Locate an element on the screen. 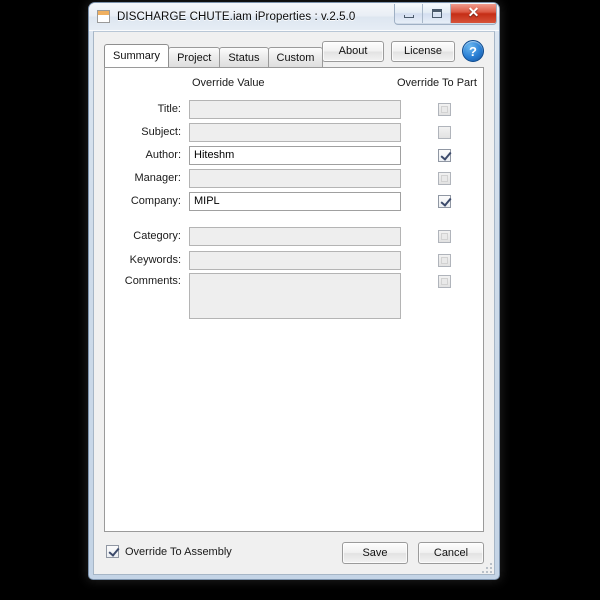 The image size is (600, 600). input-title is located at coordinates (295, 109).